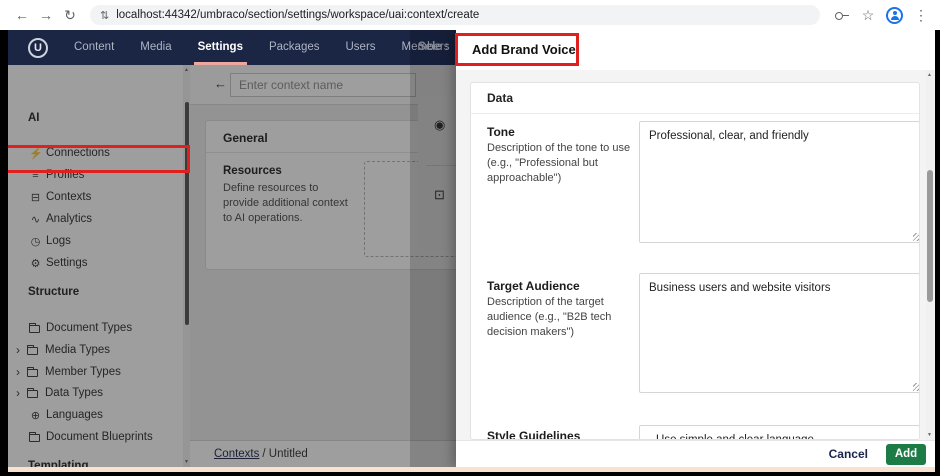  Describe the element at coordinates (94, 47) in the screenshot. I see `nav-item-content: Content` at that location.